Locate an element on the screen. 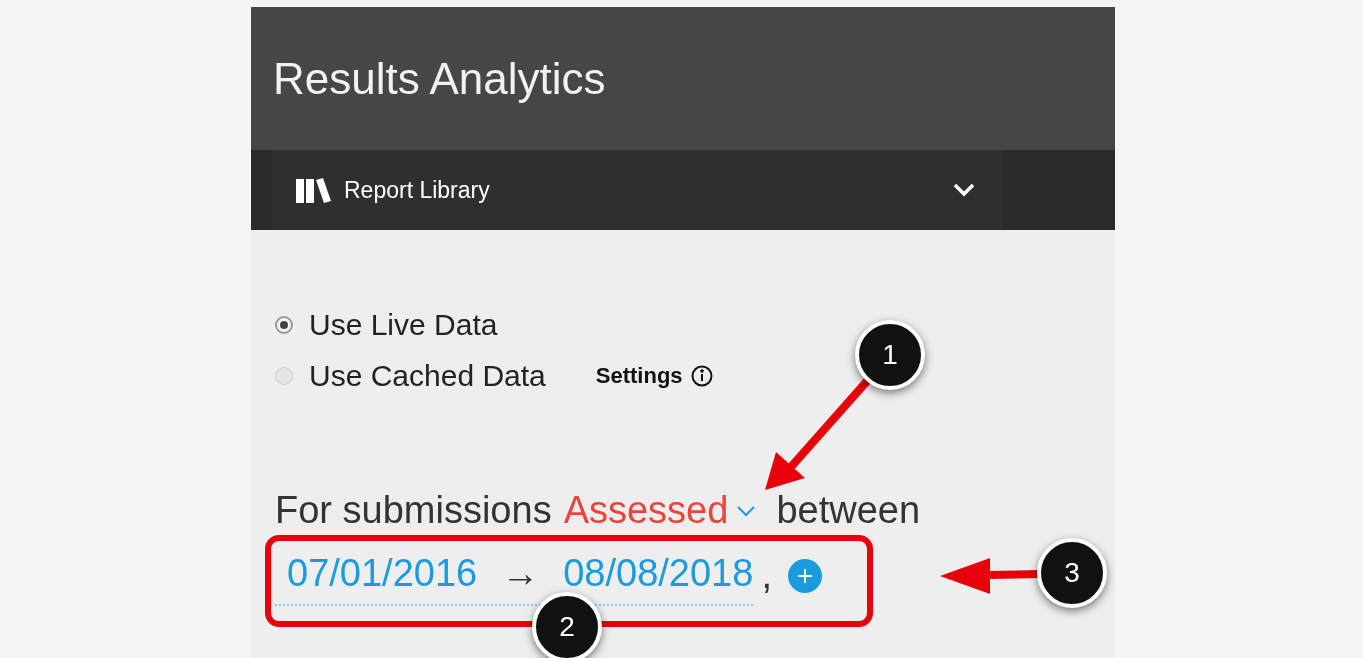  books-icon is located at coordinates (314, 190).